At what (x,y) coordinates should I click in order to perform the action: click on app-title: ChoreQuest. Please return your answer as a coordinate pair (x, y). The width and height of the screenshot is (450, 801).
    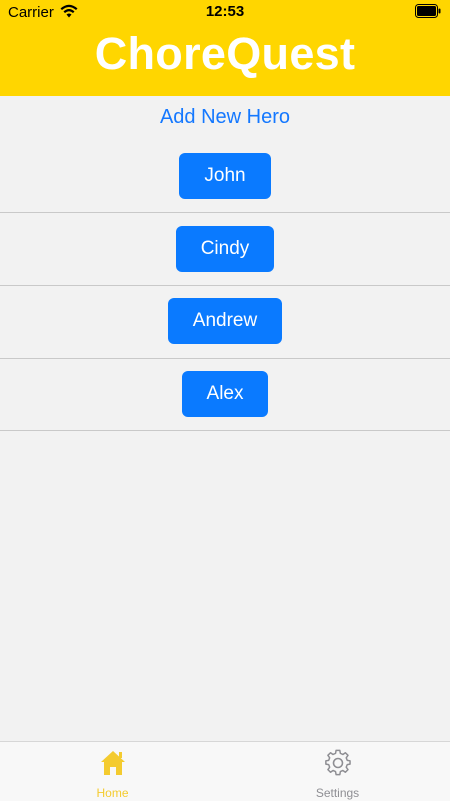
    Looking at the image, I should click on (225, 53).